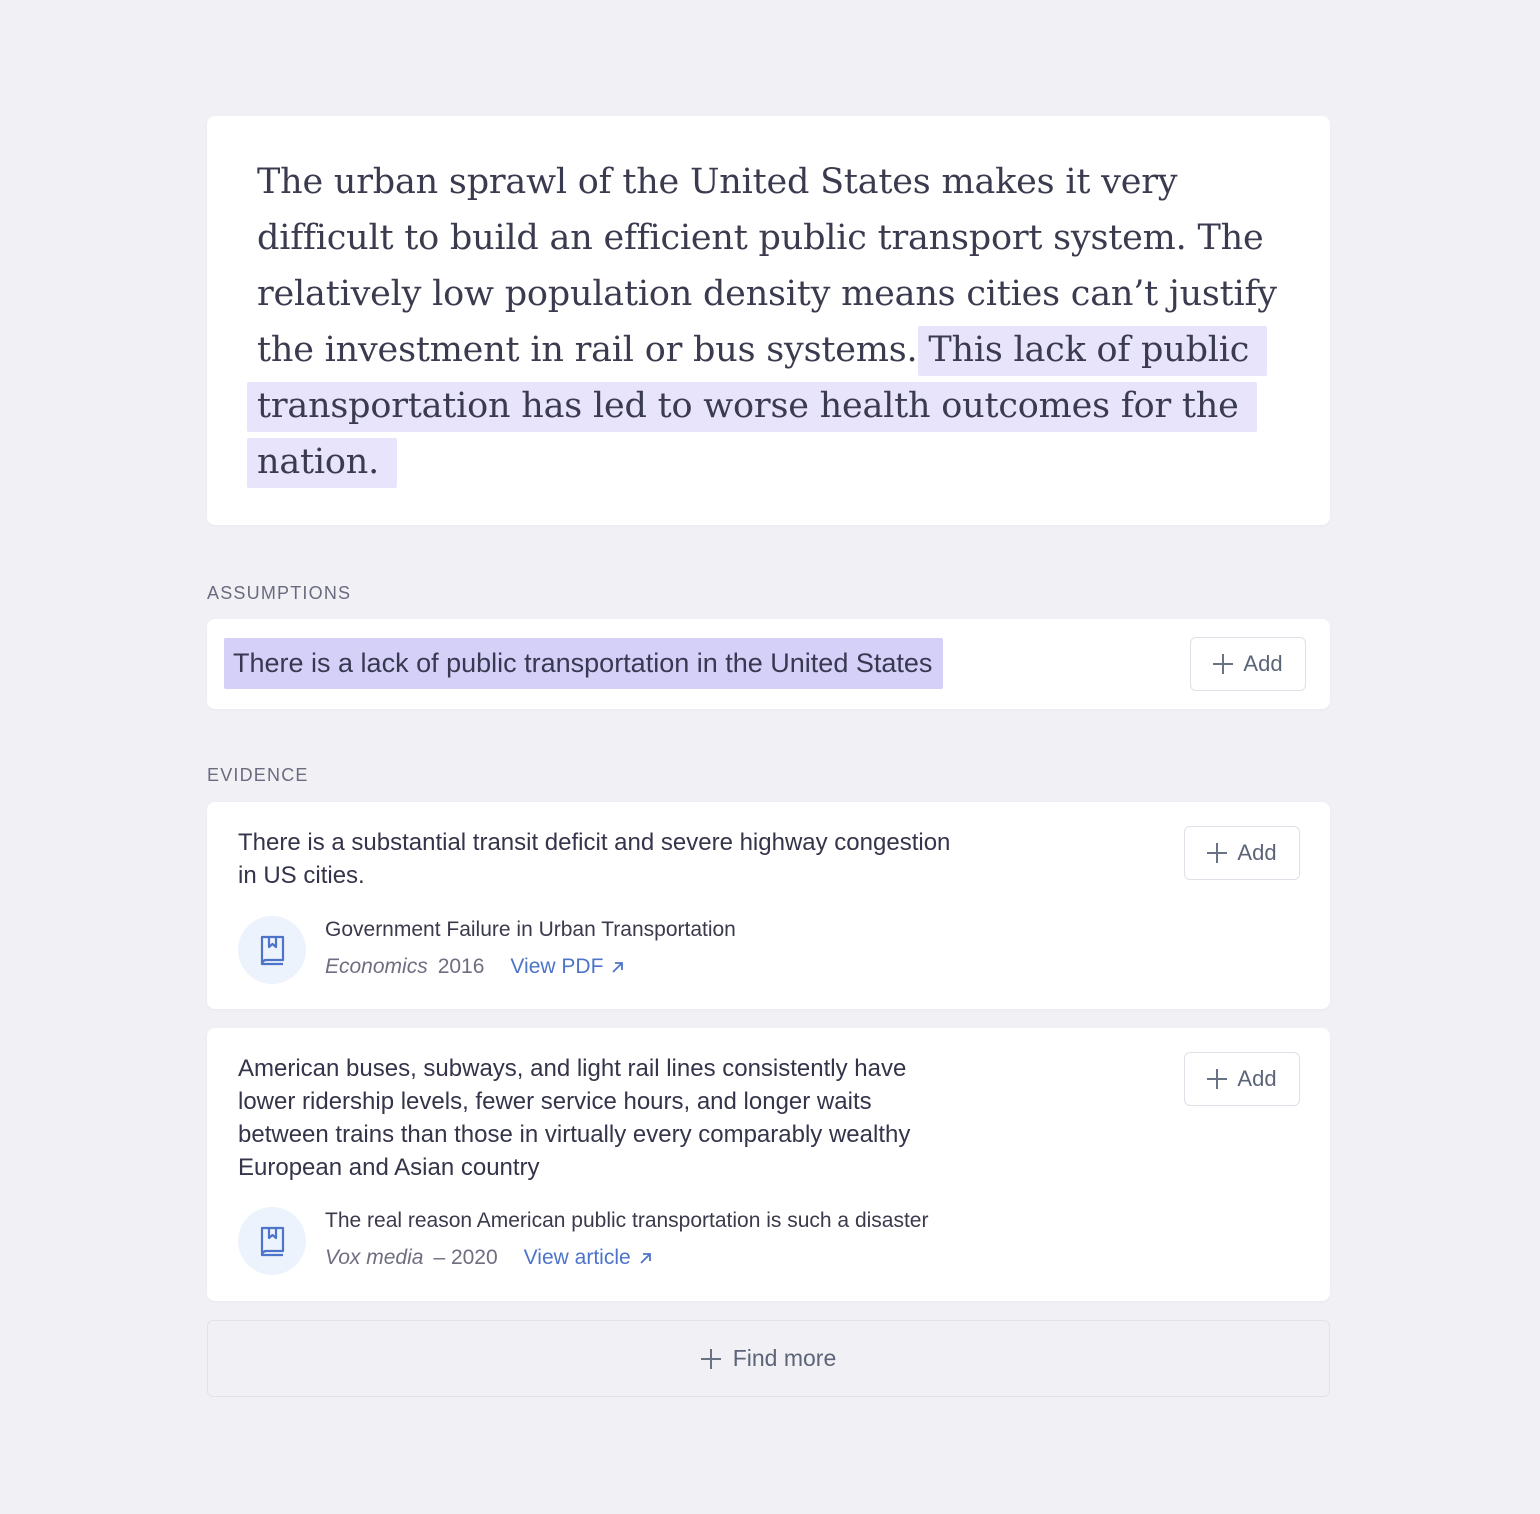 Image resolution: width=1540 pixels, height=1514 pixels. What do you see at coordinates (577, 1257) in the screenshot?
I see `link-label: View article` at bounding box center [577, 1257].